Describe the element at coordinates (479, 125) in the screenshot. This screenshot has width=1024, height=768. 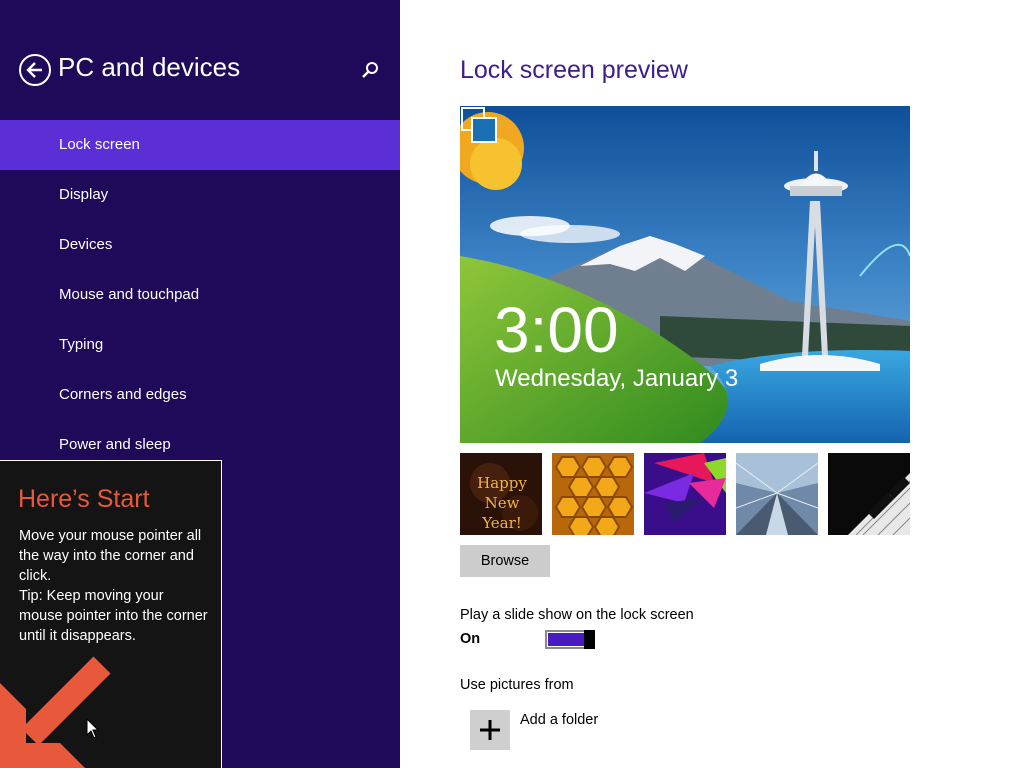
I see `slideshow-icon` at that location.